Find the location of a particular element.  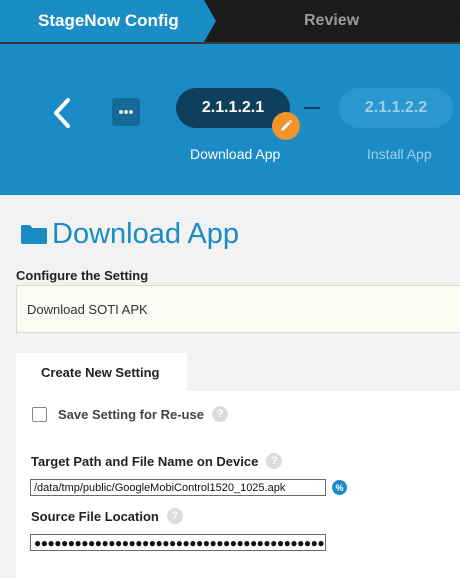

pencil-icon is located at coordinates (287, 125).